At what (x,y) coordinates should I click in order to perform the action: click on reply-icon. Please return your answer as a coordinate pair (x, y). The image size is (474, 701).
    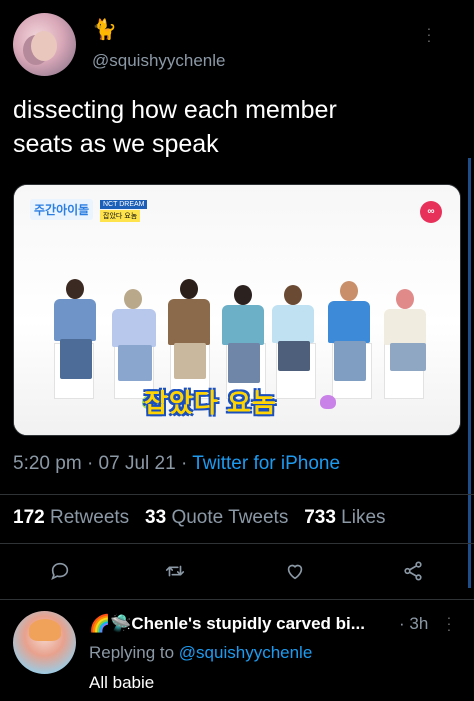
    Looking at the image, I should click on (60, 571).